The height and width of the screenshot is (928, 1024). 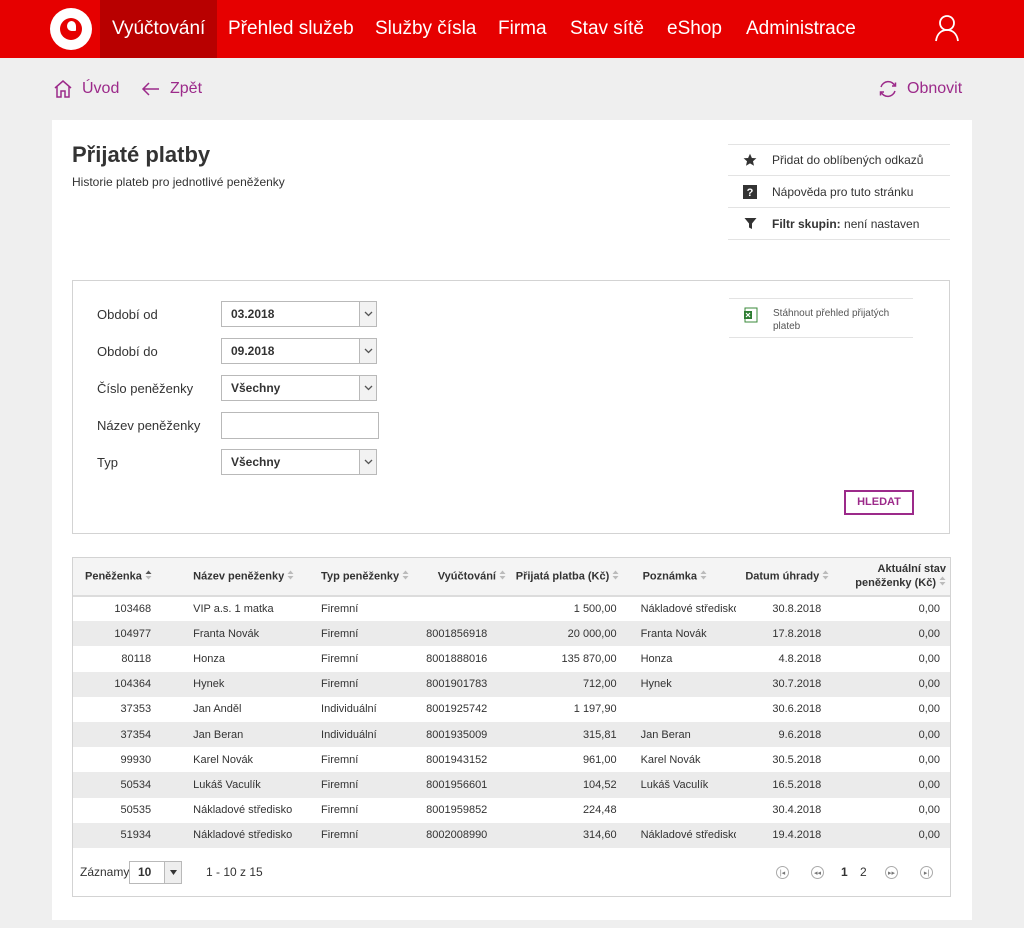 I want to click on column-header-billing: Vyúčtování, so click(x=459, y=577).